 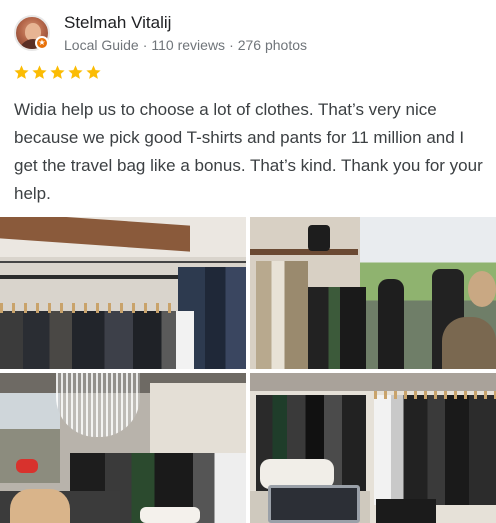 I want to click on author-name: Stelmah Vitalij, so click(x=117, y=23).